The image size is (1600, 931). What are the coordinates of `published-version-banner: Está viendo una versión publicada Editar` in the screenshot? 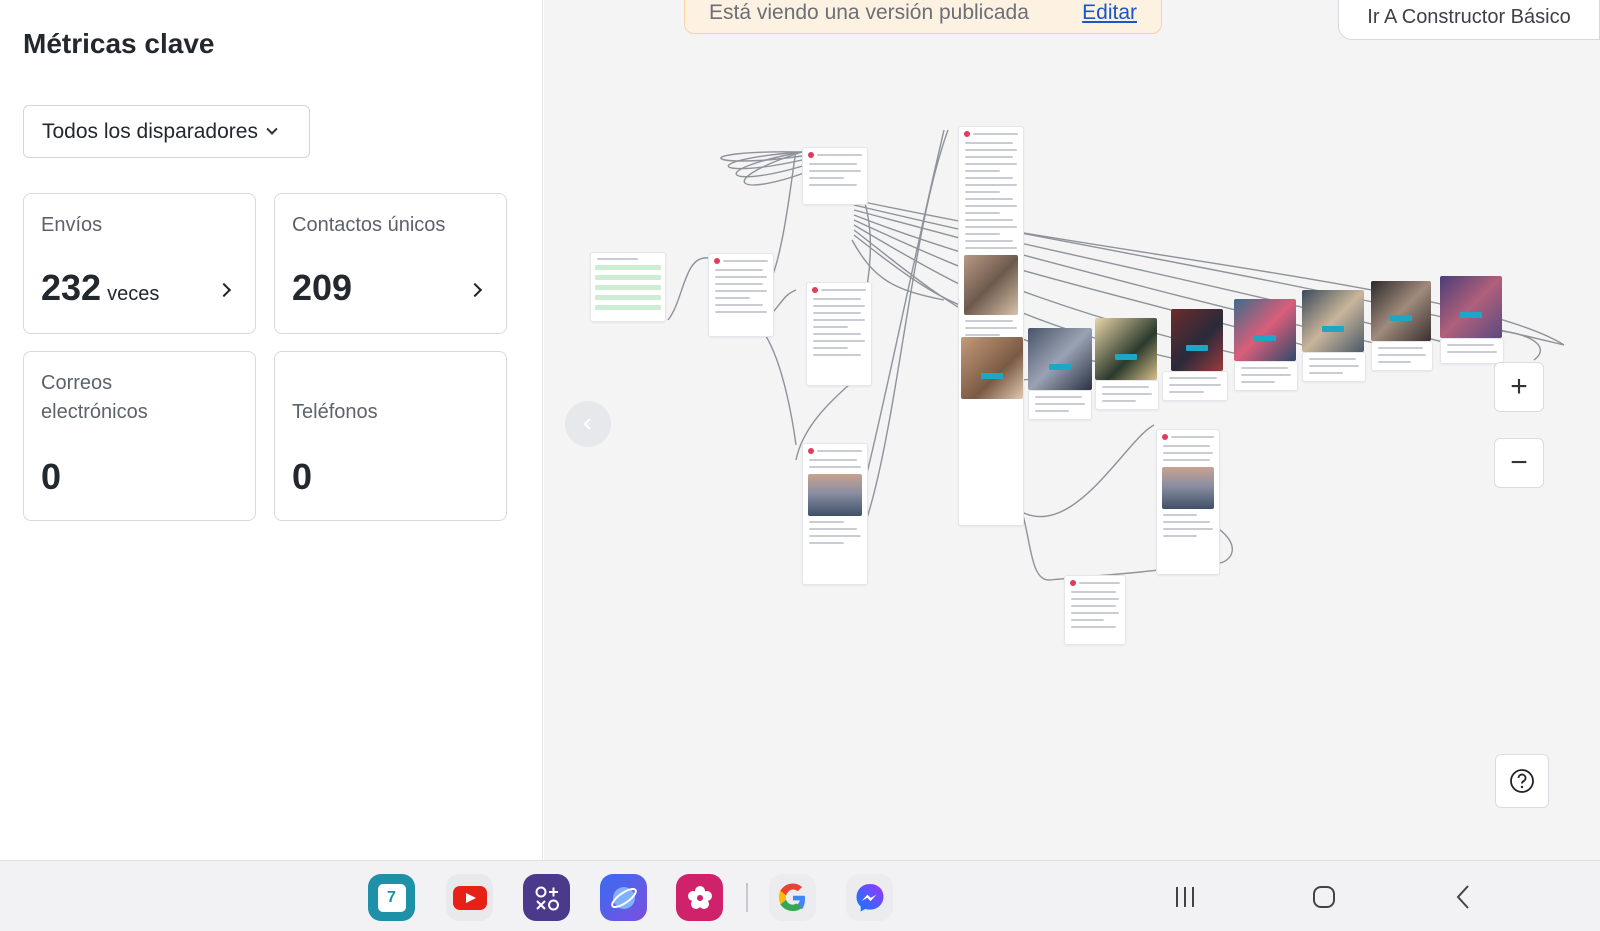 It's located at (923, 17).